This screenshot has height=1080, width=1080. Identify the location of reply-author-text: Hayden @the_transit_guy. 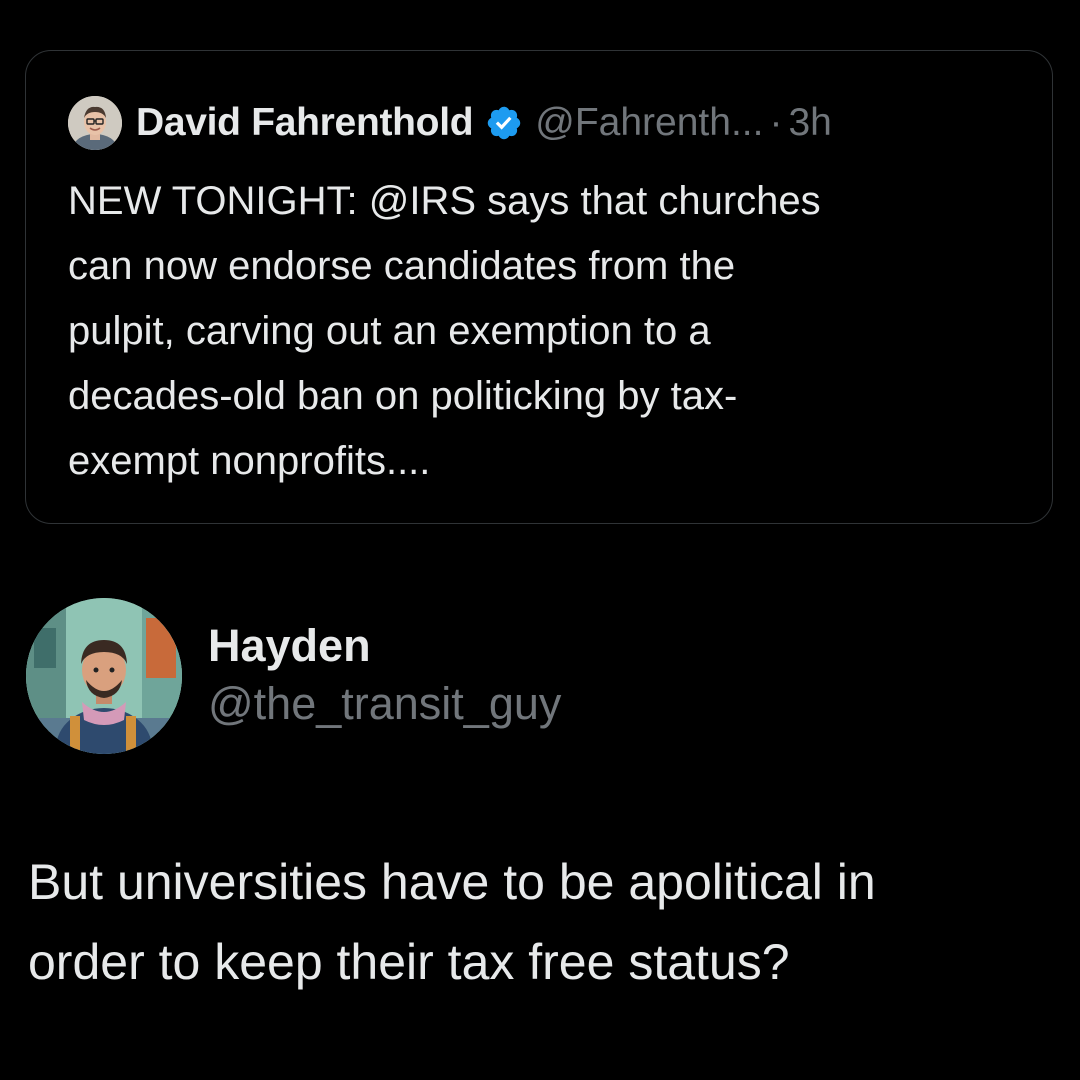
(384, 676).